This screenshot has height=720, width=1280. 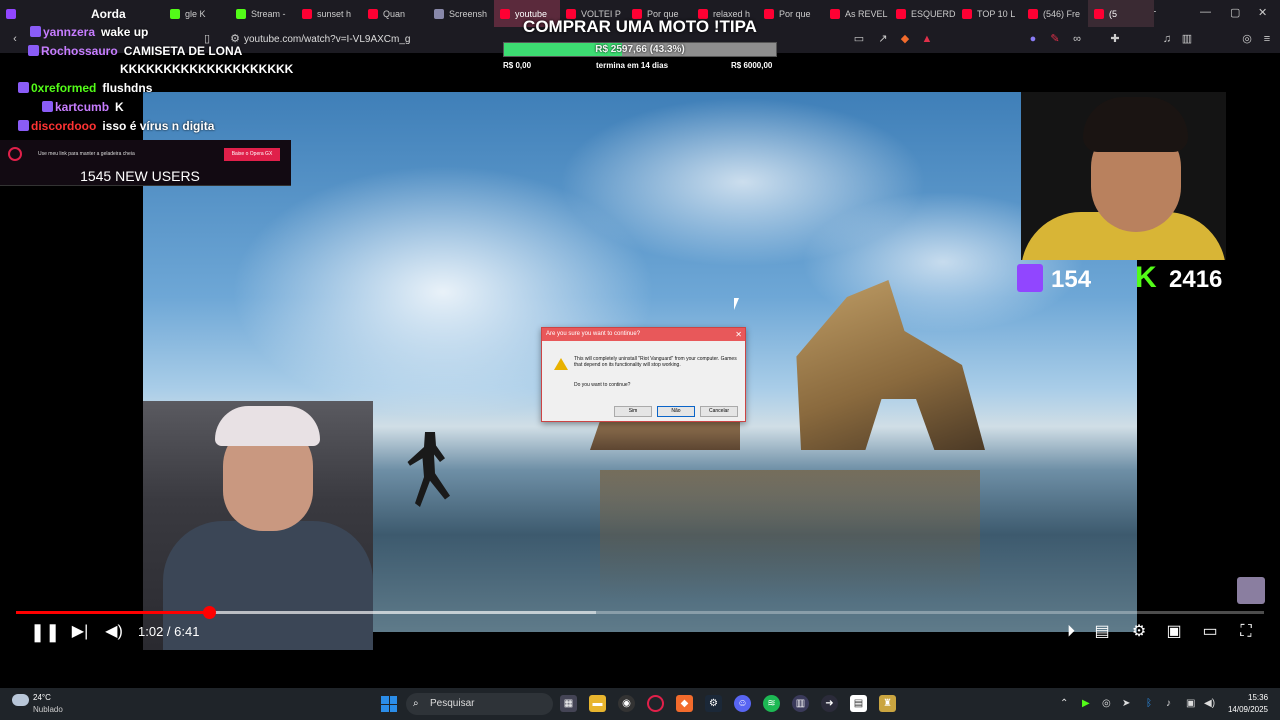 What do you see at coordinates (263, 13) in the screenshot?
I see `browser-tab: Stream -` at bounding box center [263, 13].